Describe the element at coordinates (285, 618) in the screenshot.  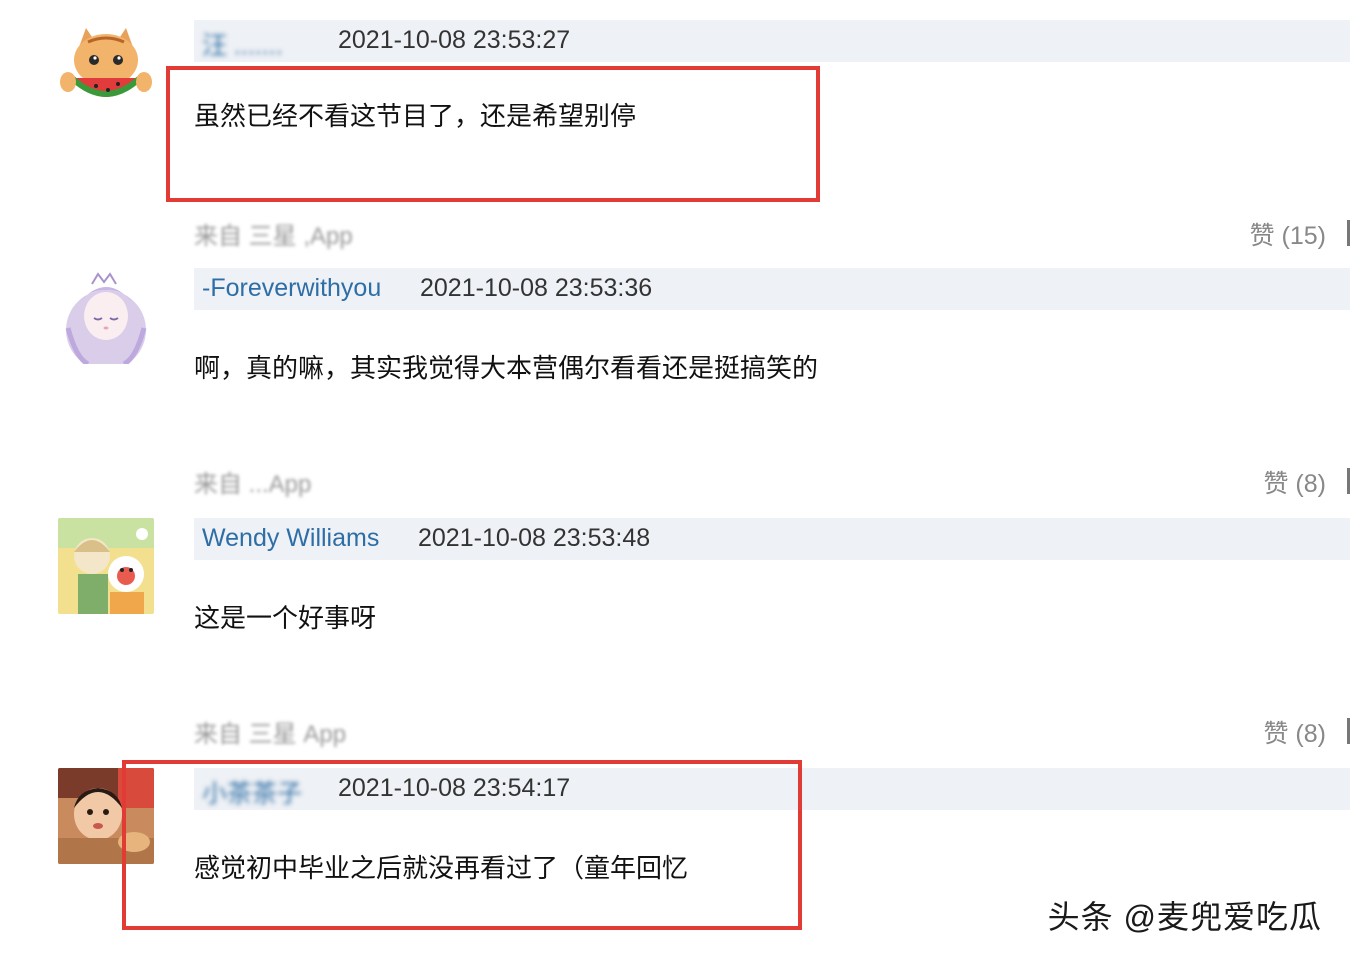
I see `comment-text: 这是一个好事呀` at that location.